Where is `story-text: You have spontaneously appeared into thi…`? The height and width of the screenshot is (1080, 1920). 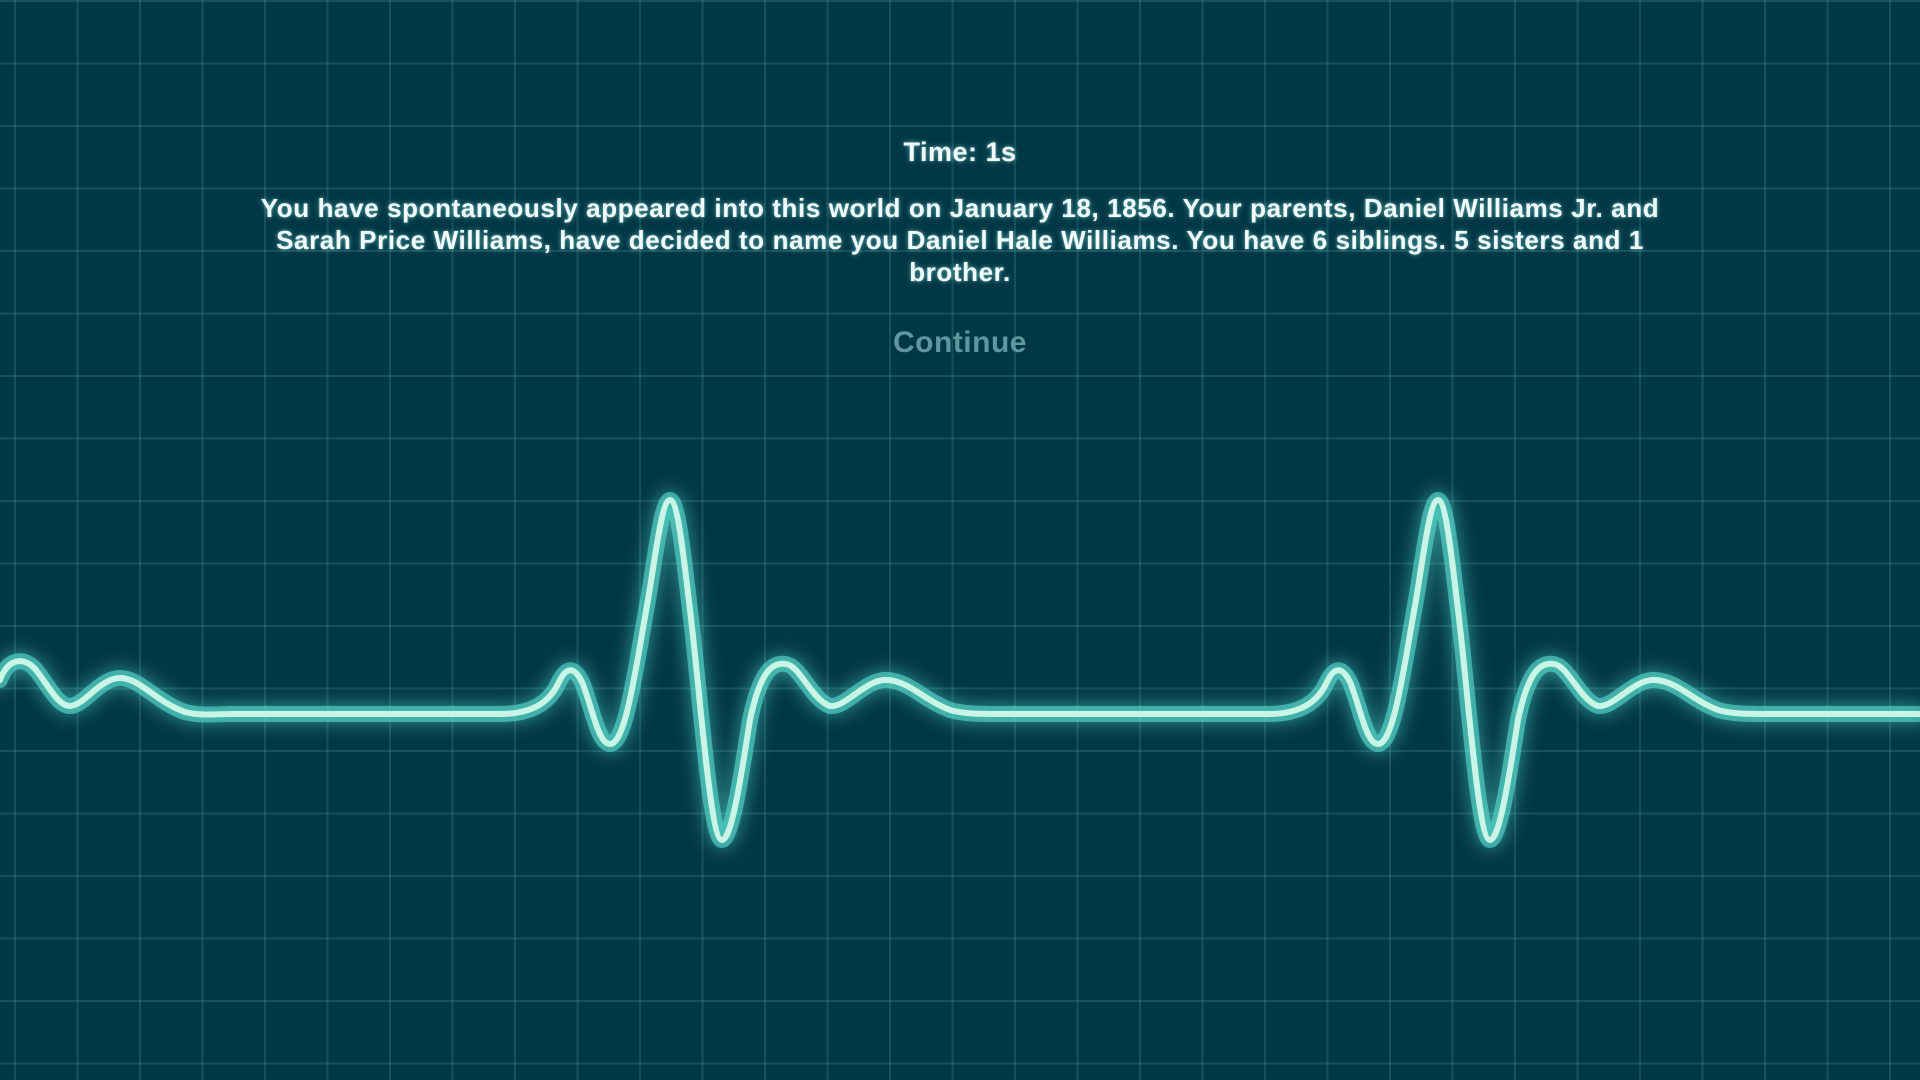
story-text: You have spontaneously appeared into thi… is located at coordinates (960, 240).